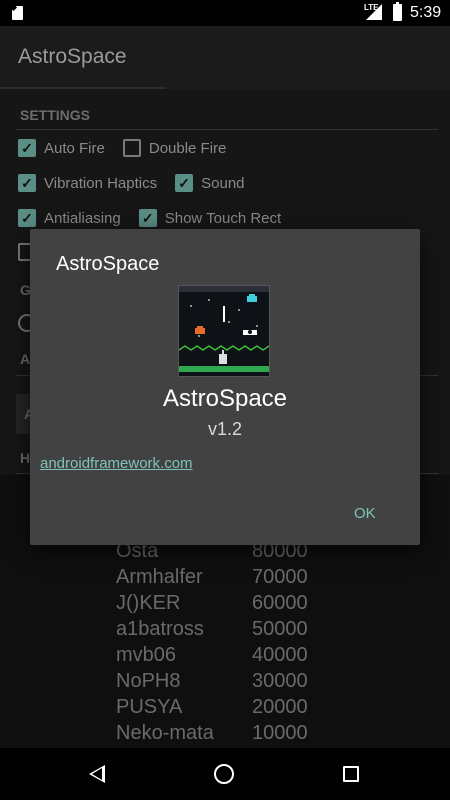 This screenshot has height=800, width=450. I want to click on dialog-app-name: AstroSpace, so click(225, 398).